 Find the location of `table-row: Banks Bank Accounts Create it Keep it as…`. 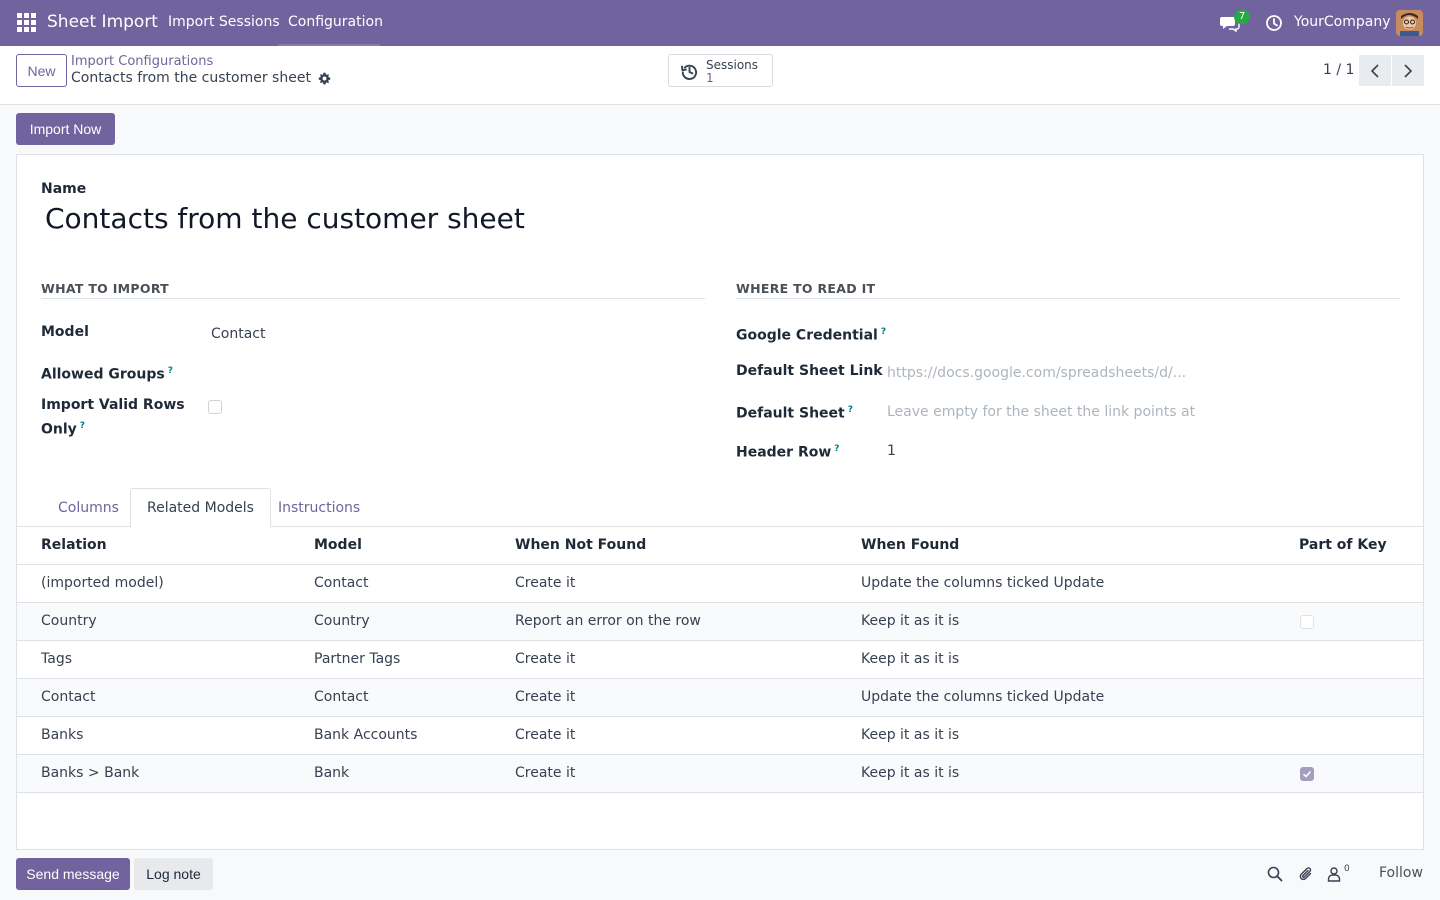

table-row: Banks Bank Accounts Create it Keep it as… is located at coordinates (720, 736).